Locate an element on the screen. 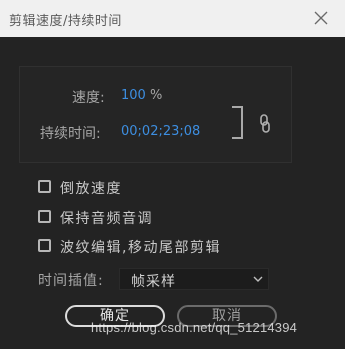 This screenshot has height=349, width=345. speed-unit: % is located at coordinates (156, 95).